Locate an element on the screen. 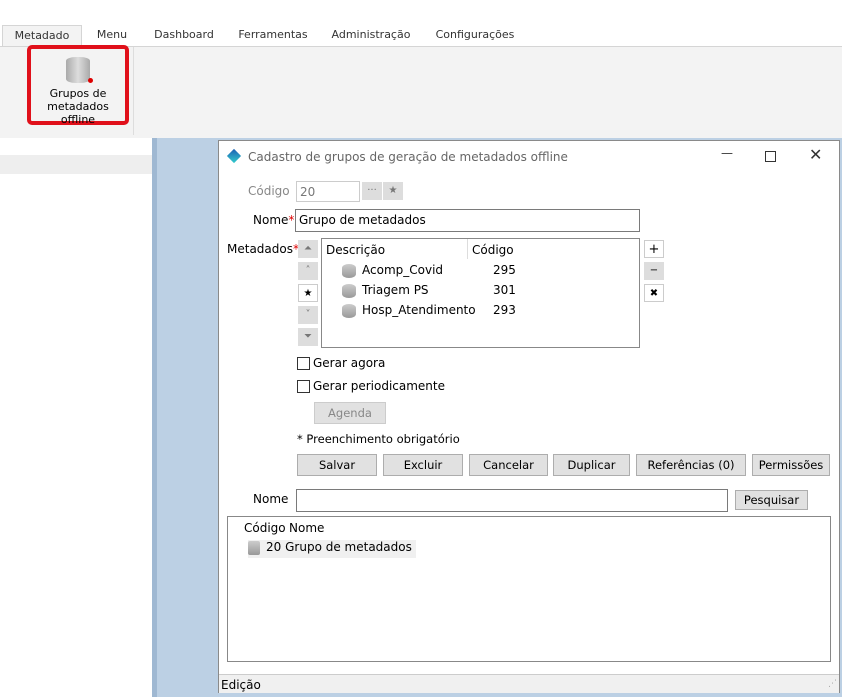 This screenshot has height=697, width=842. remove-button: − is located at coordinates (654, 271).